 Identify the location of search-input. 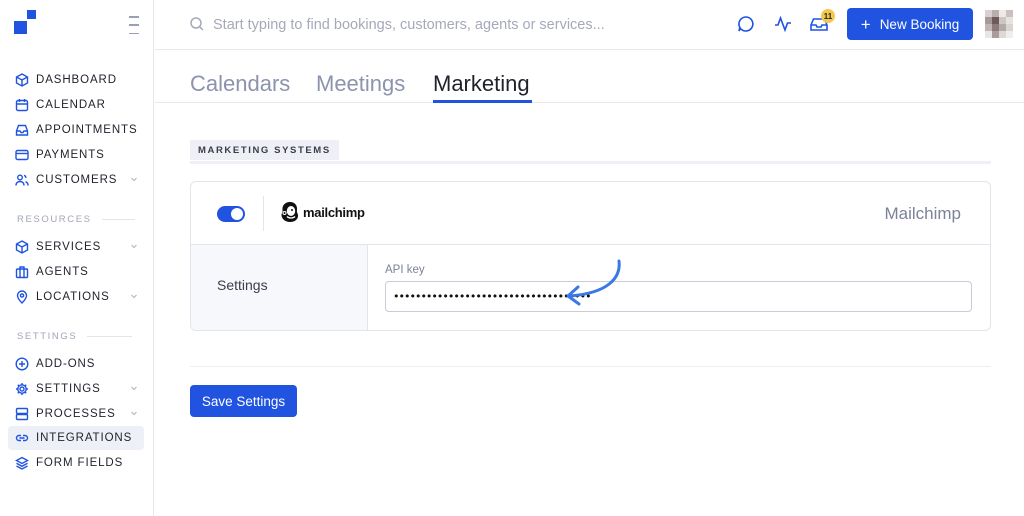
(453, 25).